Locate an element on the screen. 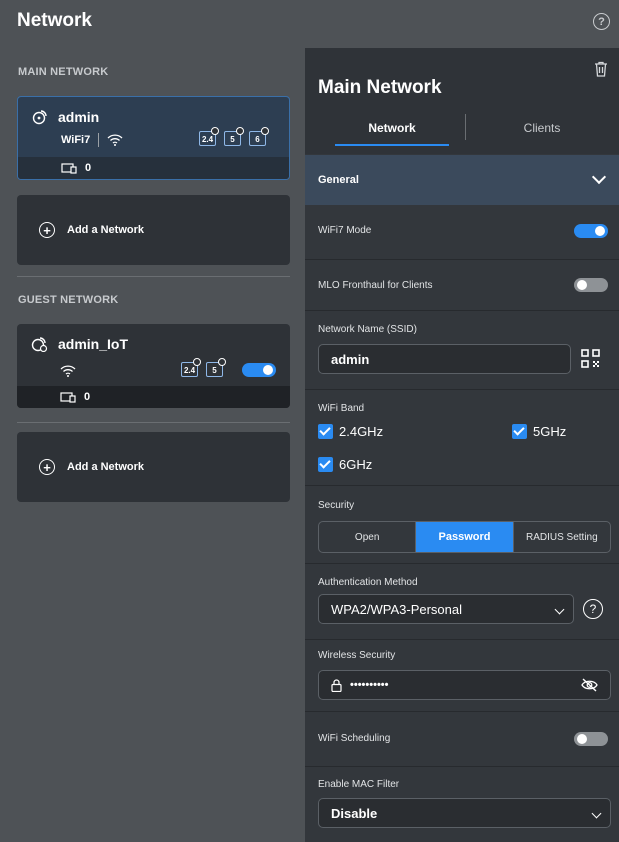  add-network-button: + Add a Network is located at coordinates (153, 230).